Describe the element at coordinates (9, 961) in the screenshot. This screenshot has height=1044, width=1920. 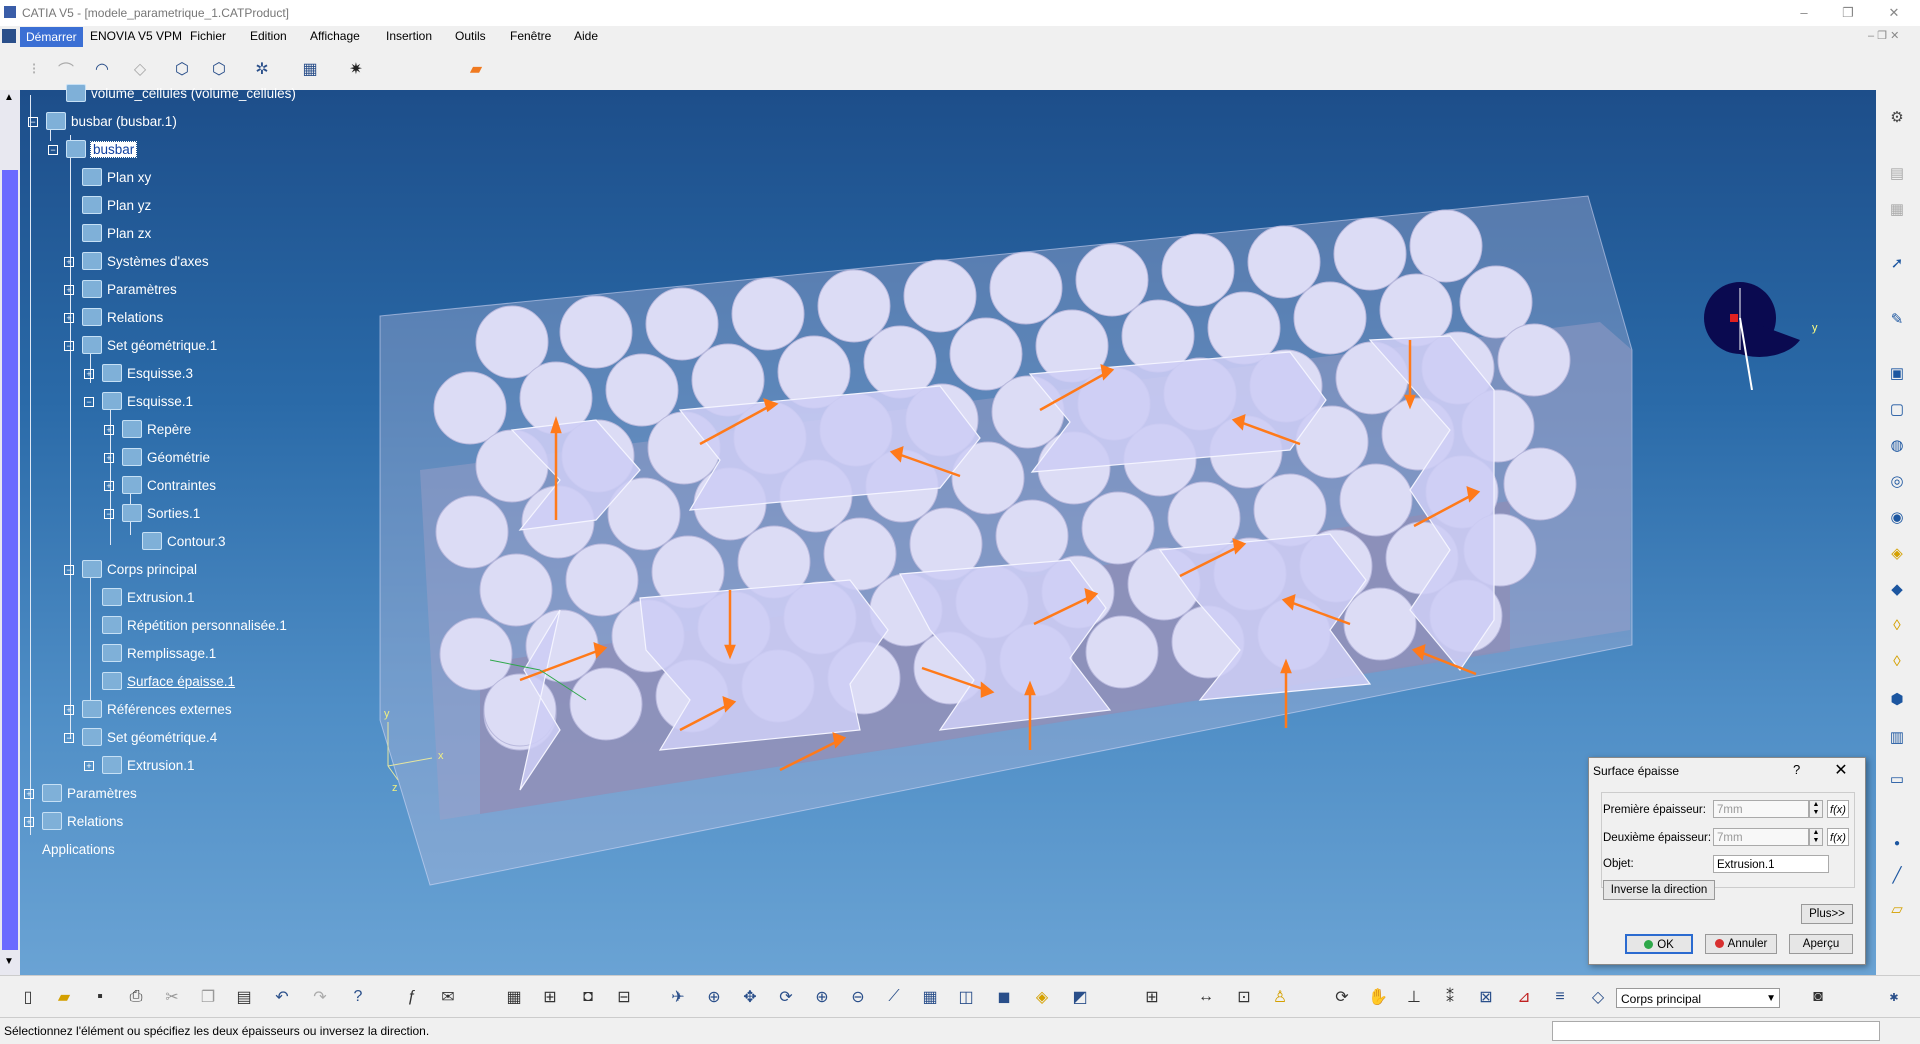
I see `scroll-down-icon: ▼` at that location.